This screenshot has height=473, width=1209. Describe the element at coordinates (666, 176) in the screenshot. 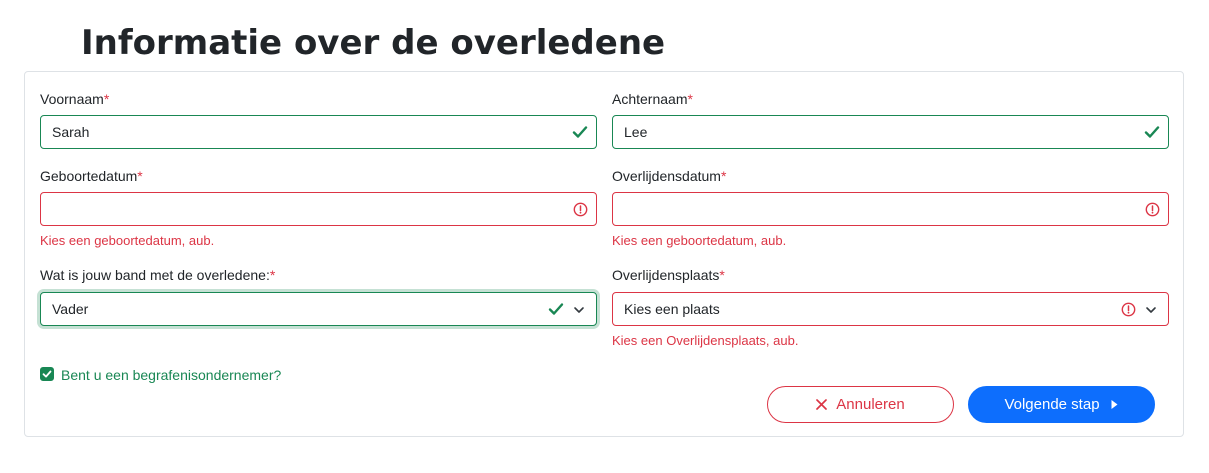

I see `death-date-label-text: Overlijdensdatum` at that location.